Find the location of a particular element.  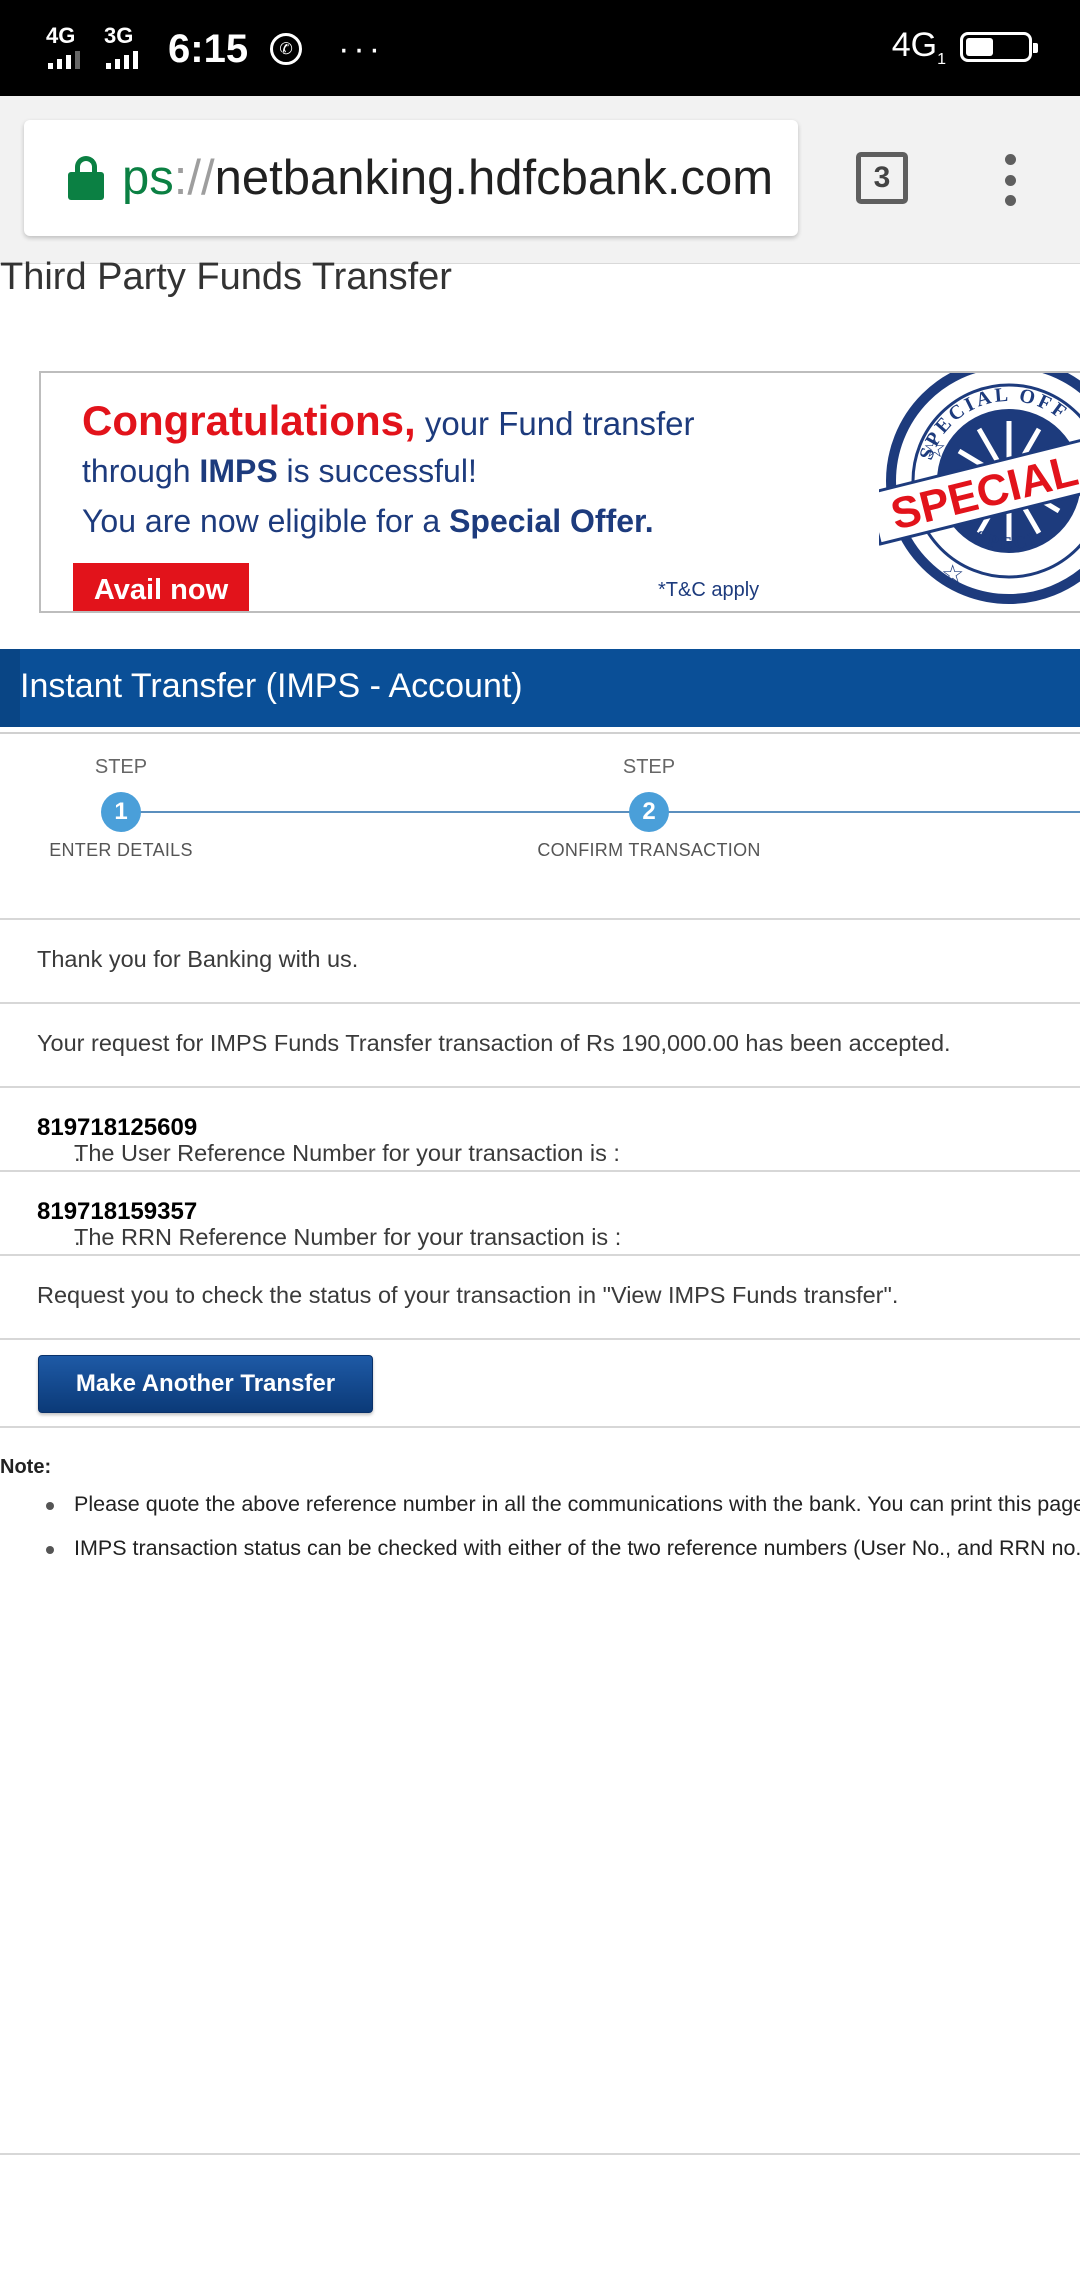

avail-now-button: Avail now is located at coordinates (161, 587).